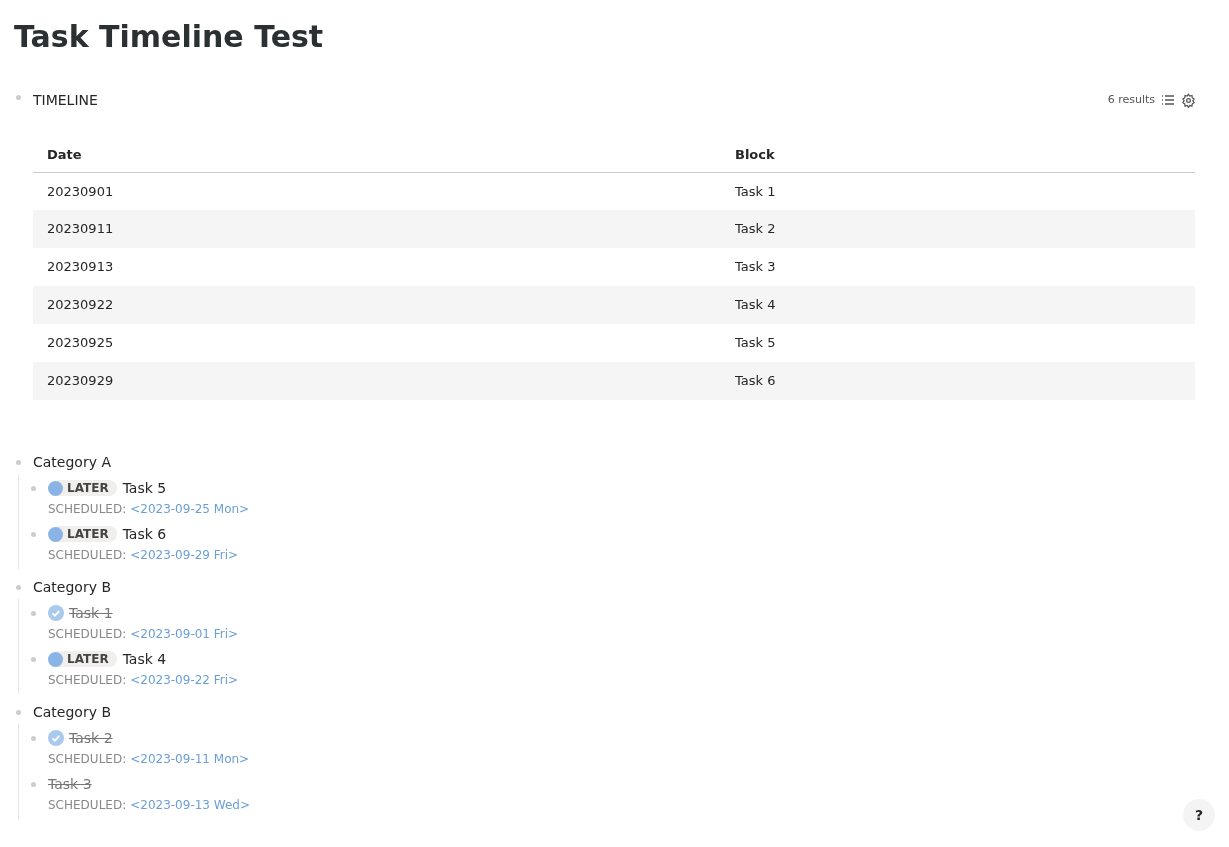  What do you see at coordinates (377, 305) in the screenshot?
I see `table-cell: 20230922` at bounding box center [377, 305].